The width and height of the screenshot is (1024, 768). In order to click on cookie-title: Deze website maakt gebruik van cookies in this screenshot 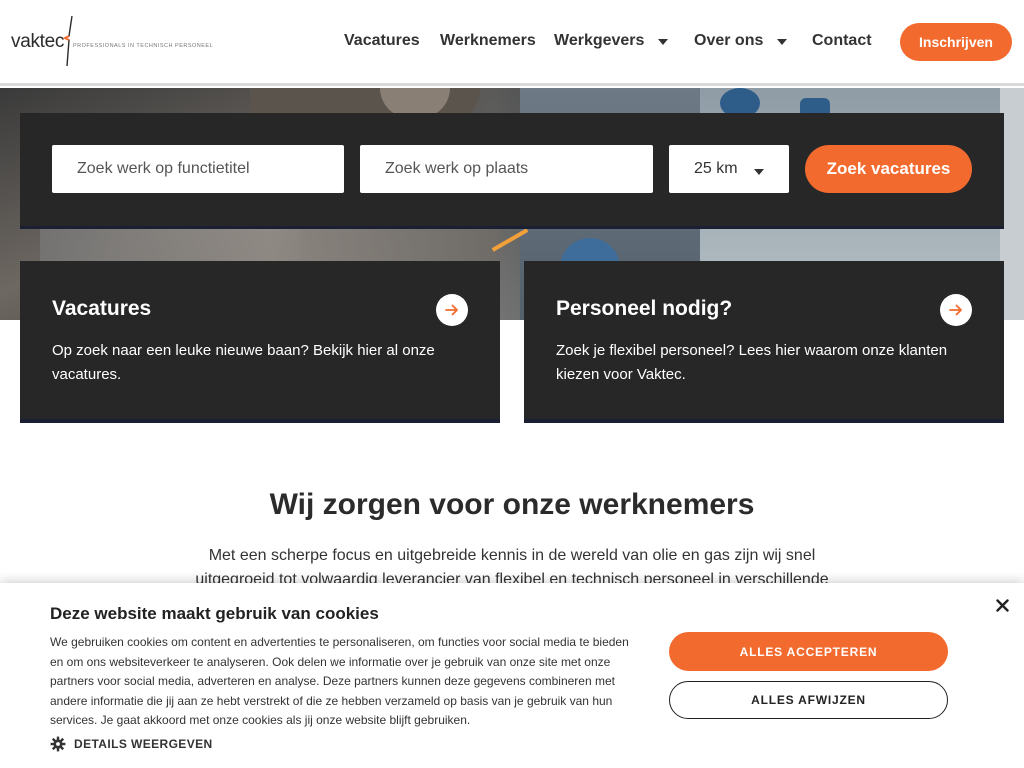, I will do `click(214, 613)`.